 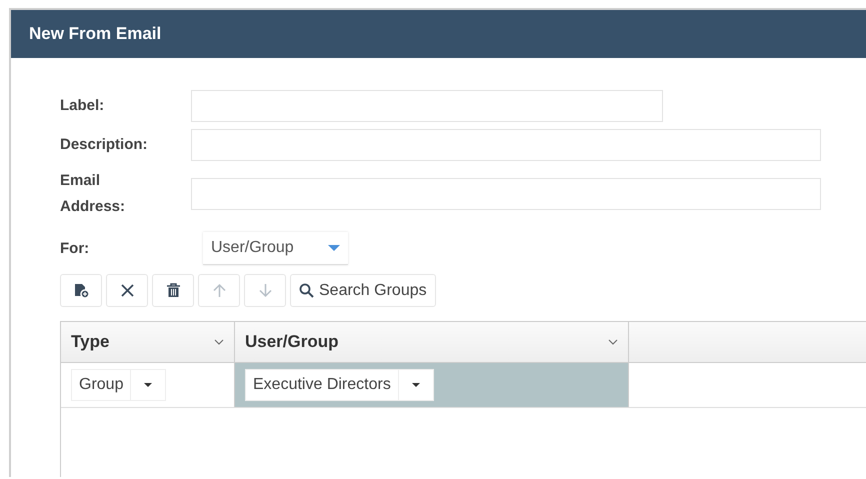 I want to click on search-icon, so click(x=306, y=290).